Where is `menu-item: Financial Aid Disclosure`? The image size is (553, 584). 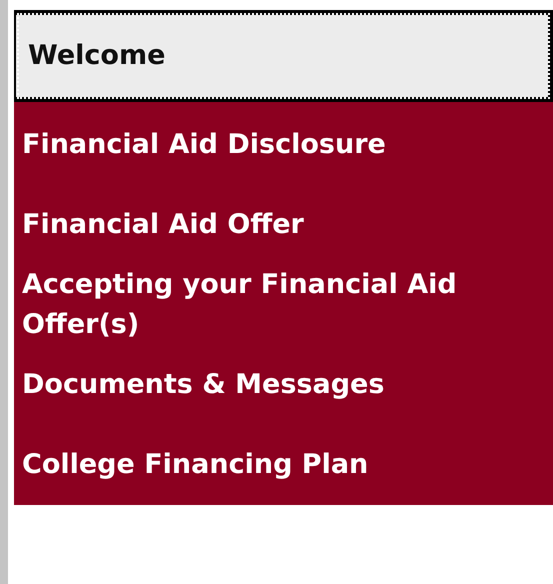
menu-item: Financial Aid Disclosure is located at coordinates (283, 145).